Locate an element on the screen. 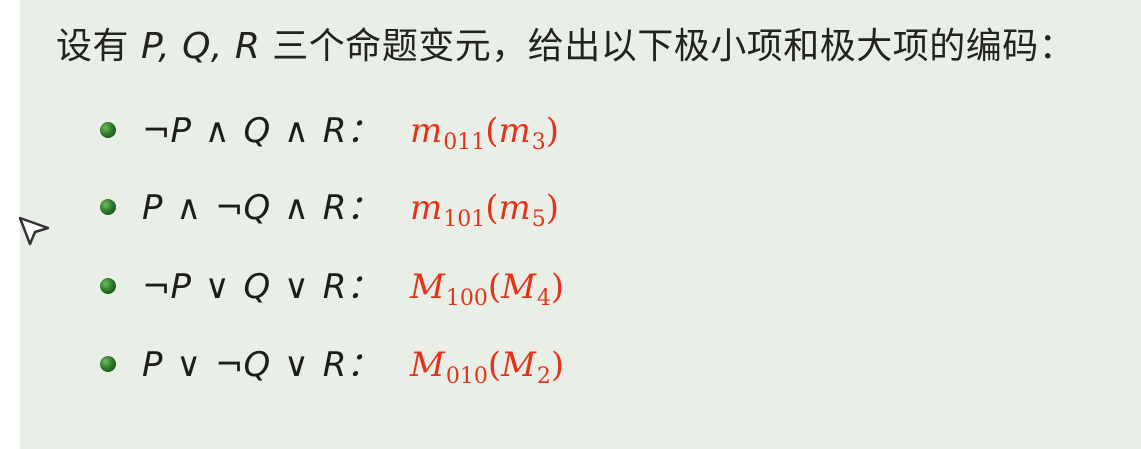 Image resolution: width=1141 pixels, height=449 pixels. encoding: m101(m5) is located at coordinates (485, 210).